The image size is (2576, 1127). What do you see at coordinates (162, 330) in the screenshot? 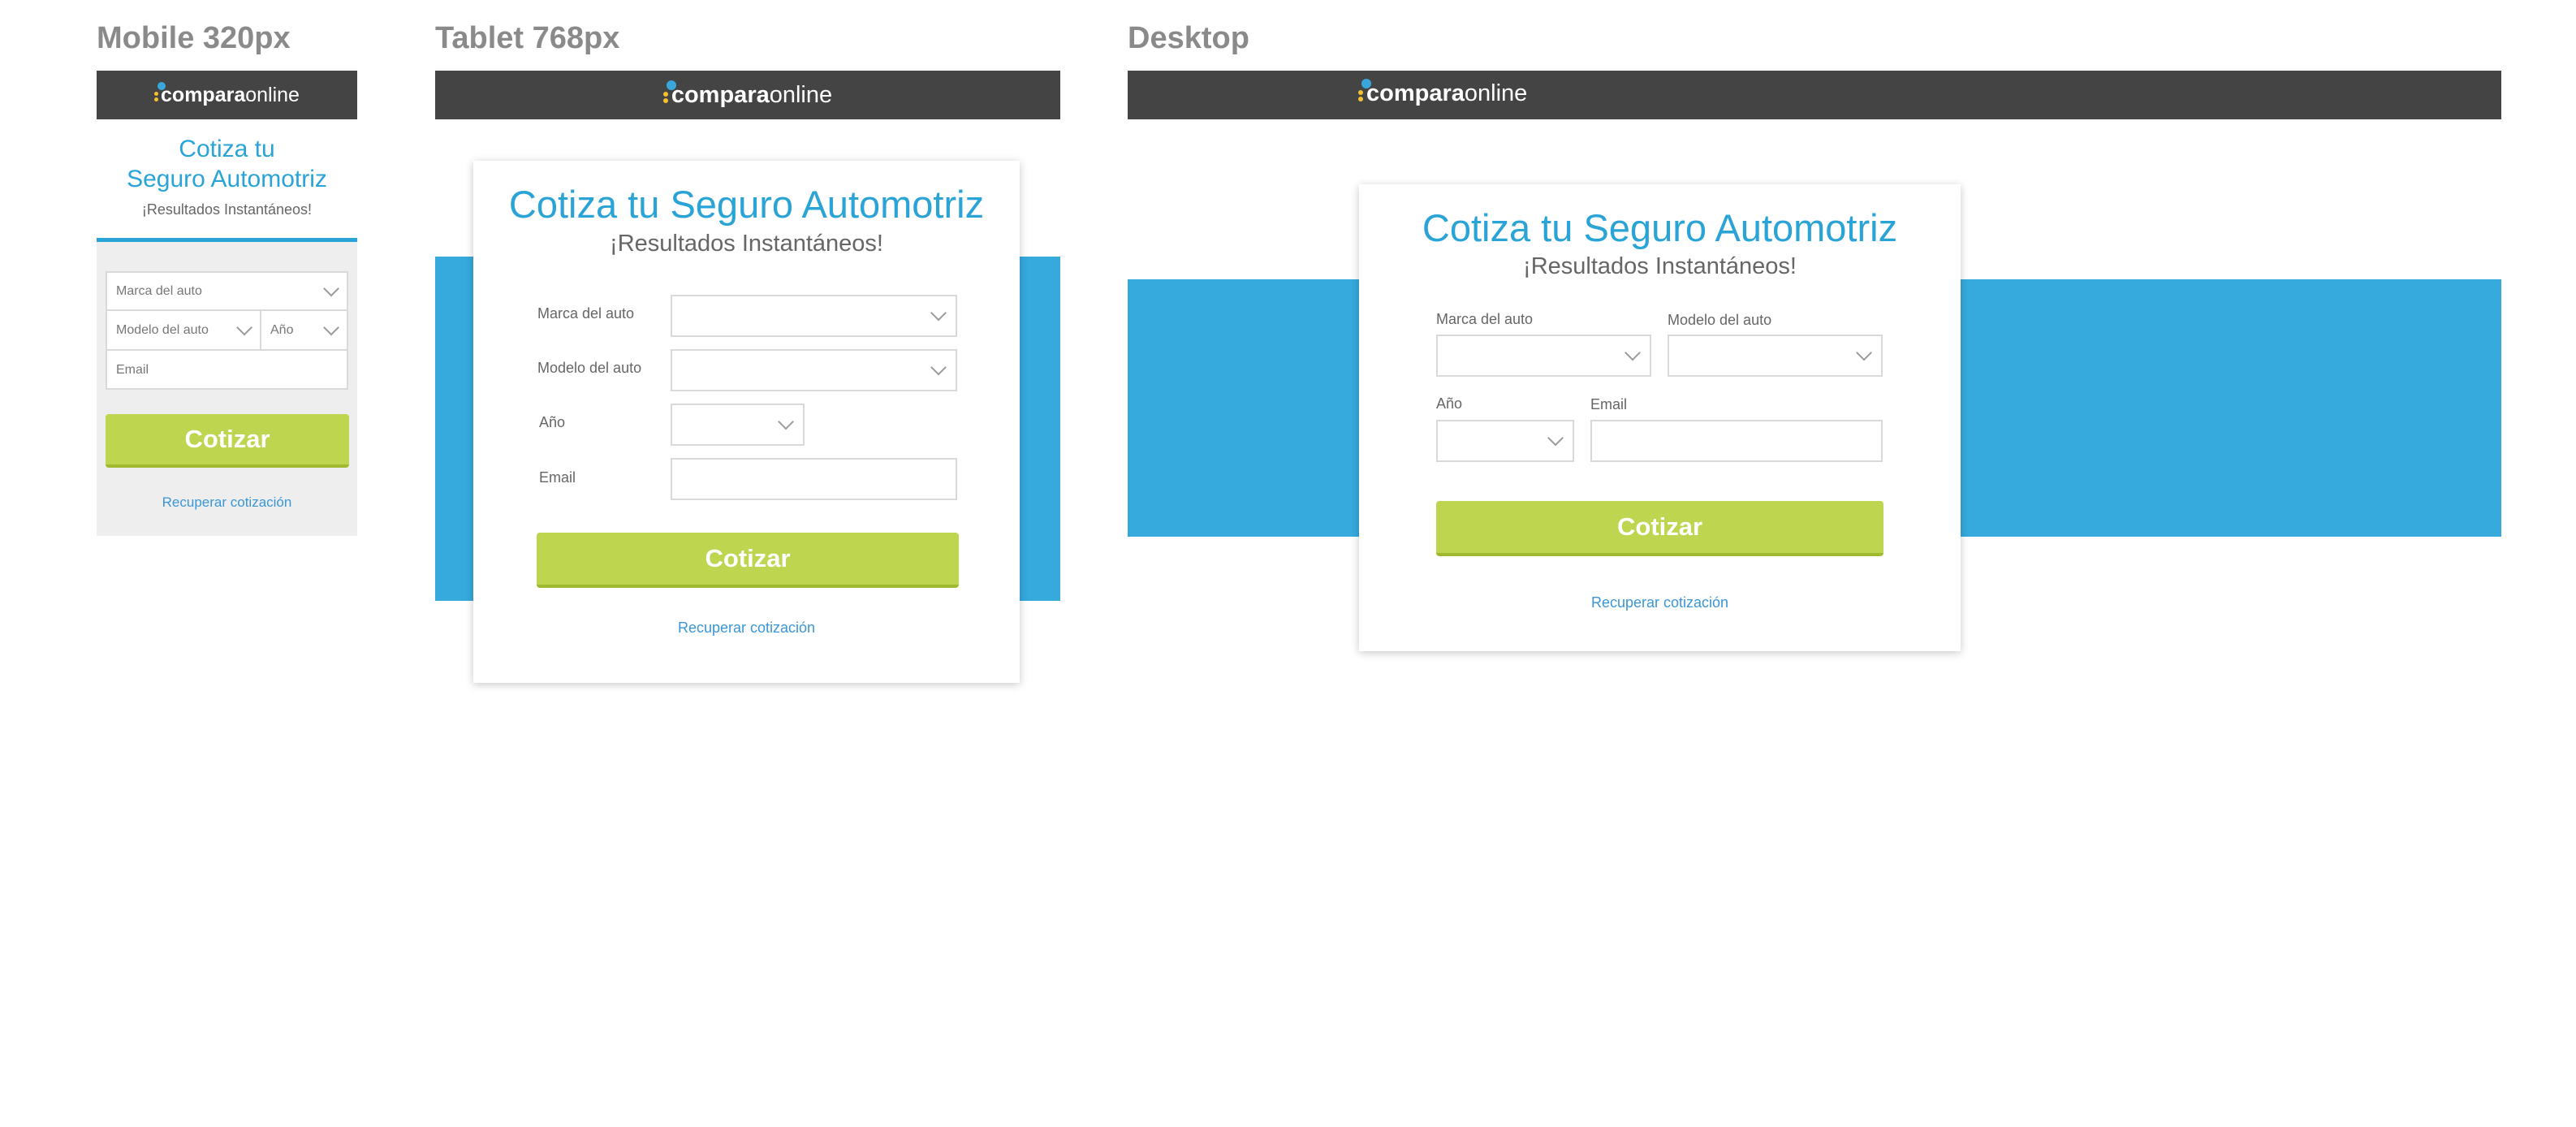
I see `mobile-model-placeholder: Modelo del auto` at bounding box center [162, 330].